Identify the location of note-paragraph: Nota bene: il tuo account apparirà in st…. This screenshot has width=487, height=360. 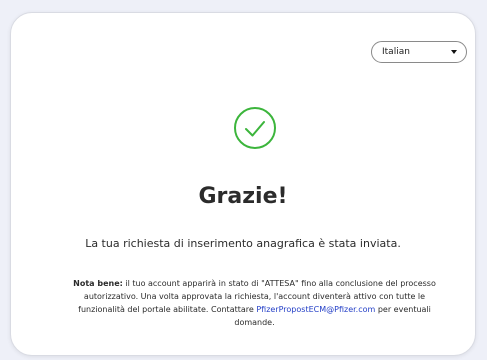
(254, 303).